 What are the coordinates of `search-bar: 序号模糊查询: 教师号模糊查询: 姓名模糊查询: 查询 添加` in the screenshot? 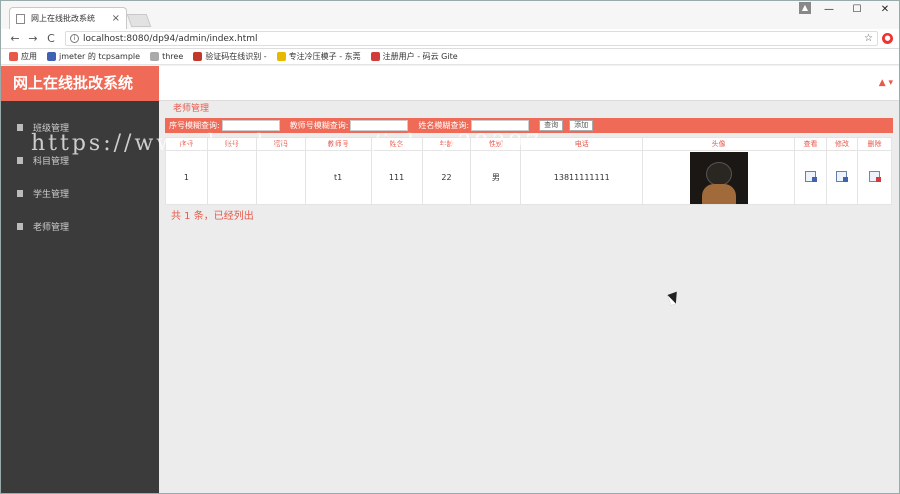 It's located at (529, 125).